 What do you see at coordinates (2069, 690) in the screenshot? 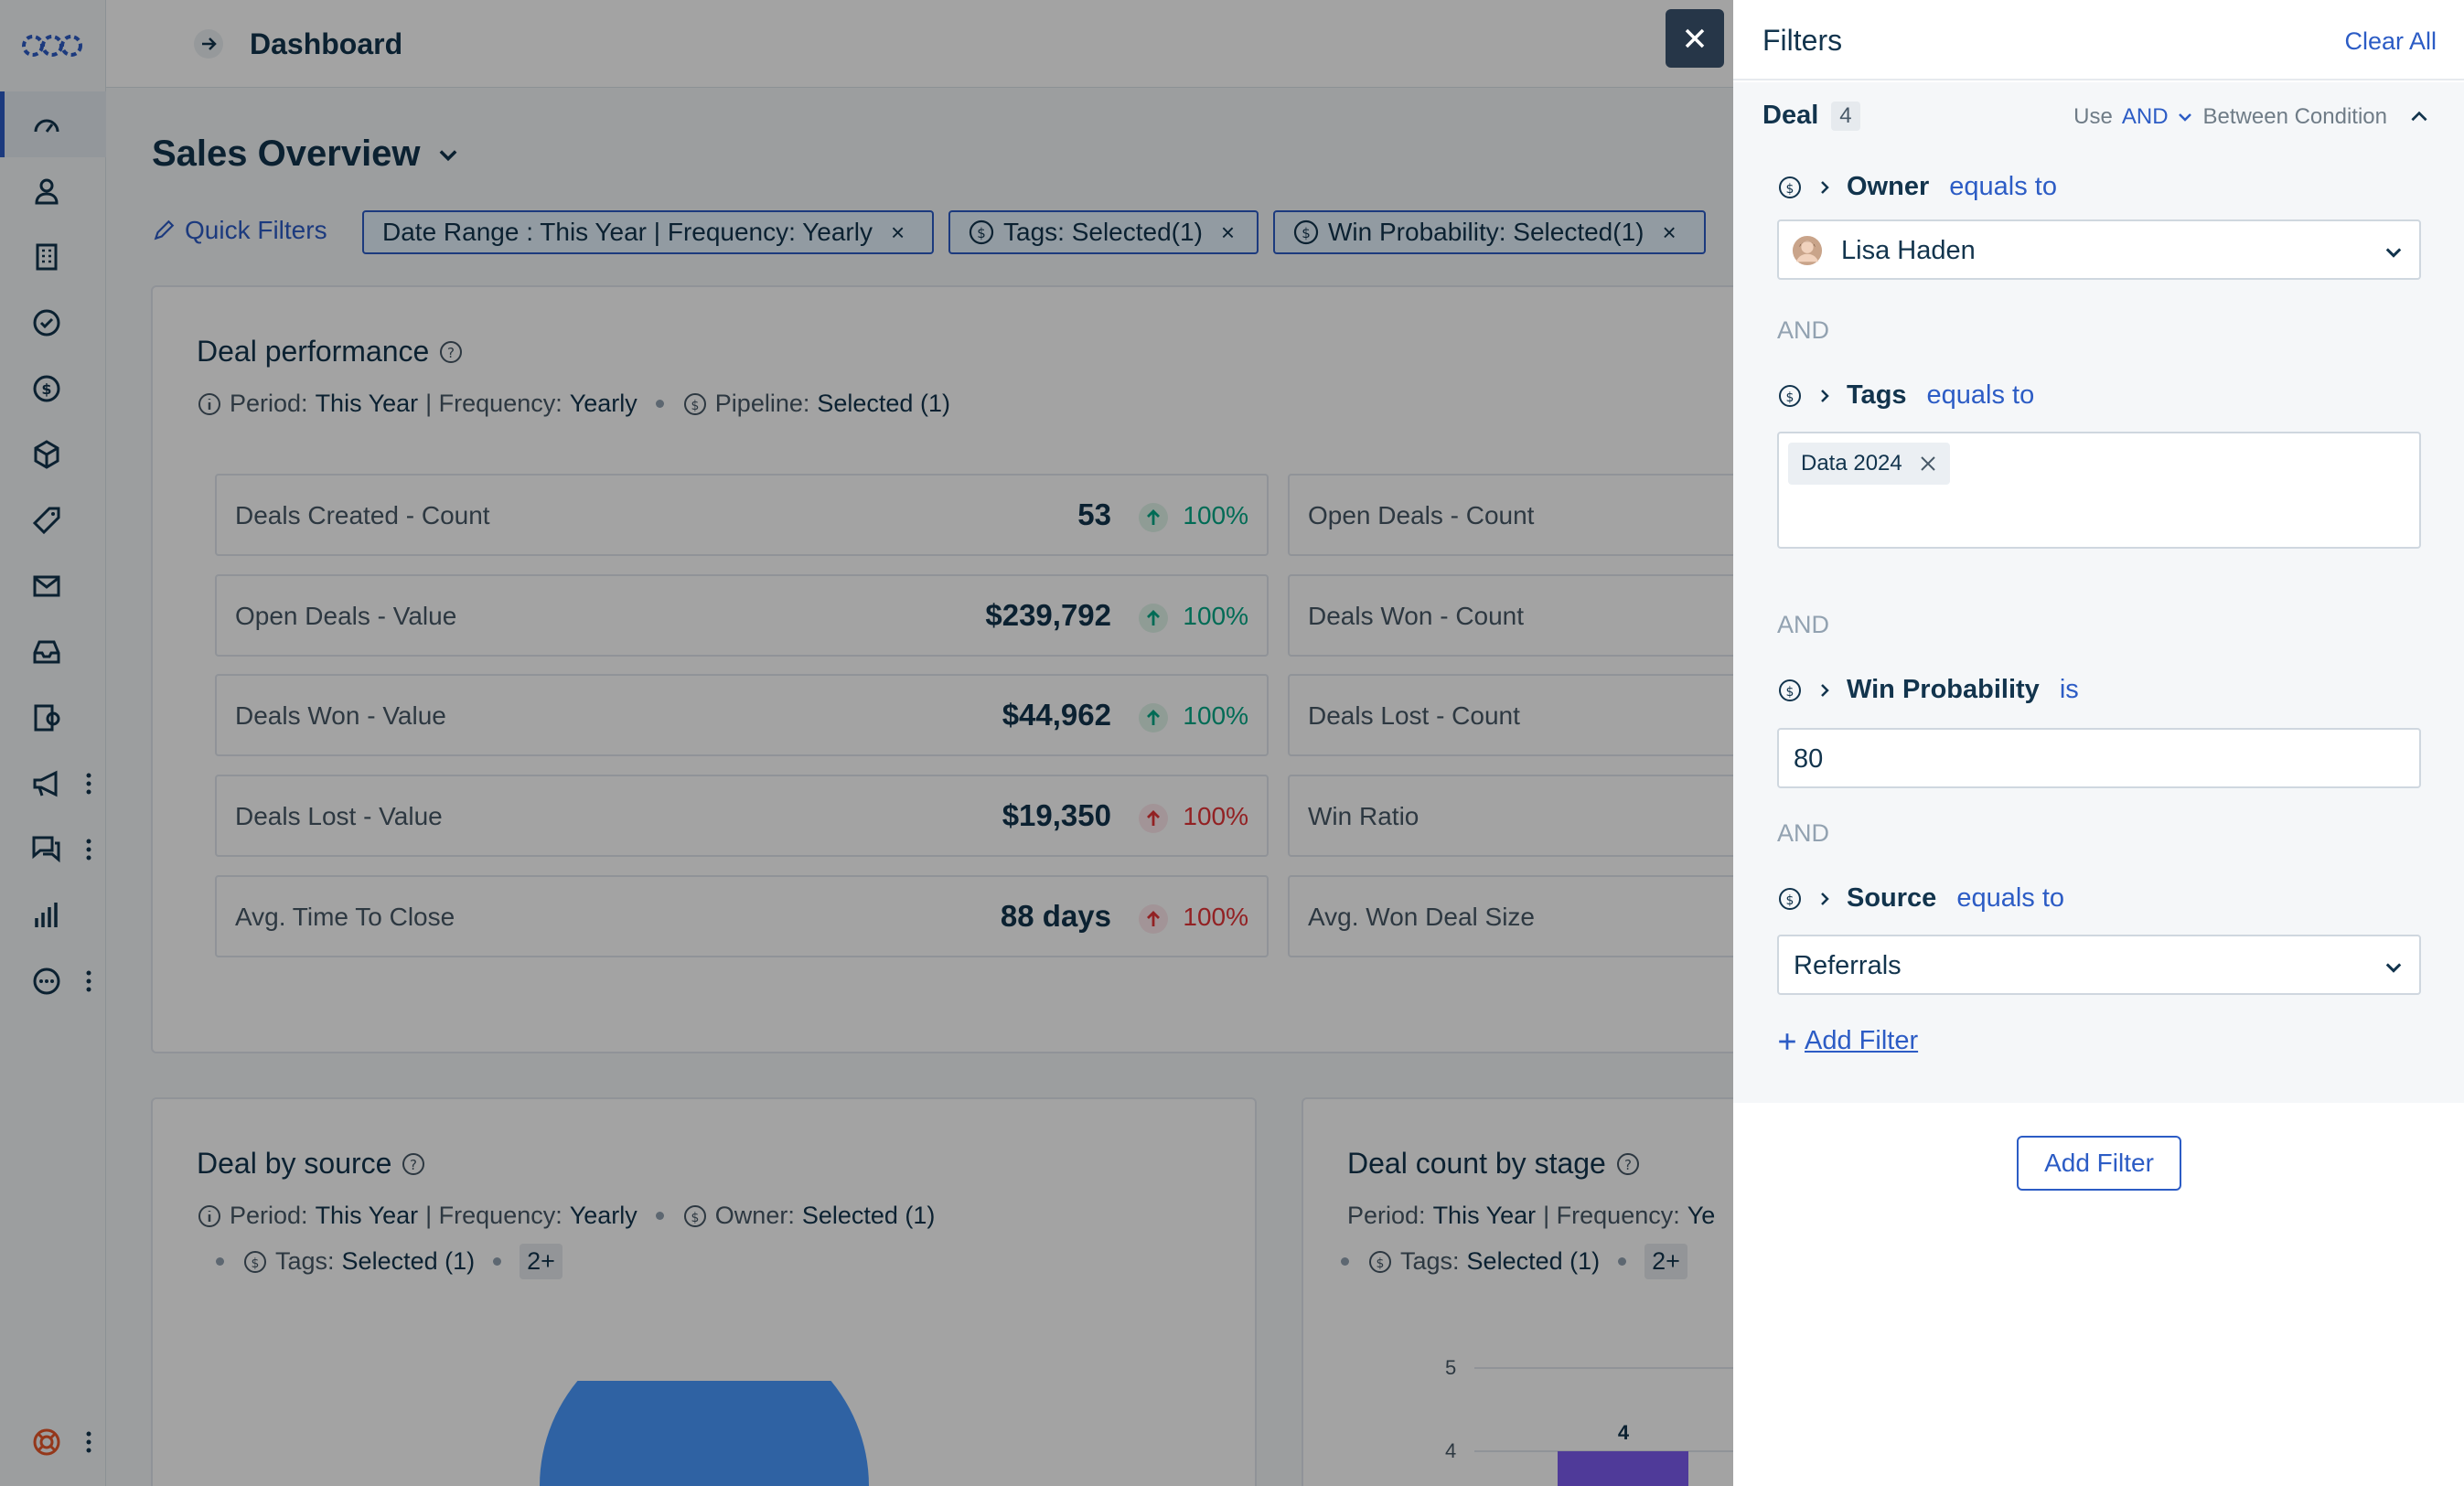
I see `filter-operator: is` at bounding box center [2069, 690].